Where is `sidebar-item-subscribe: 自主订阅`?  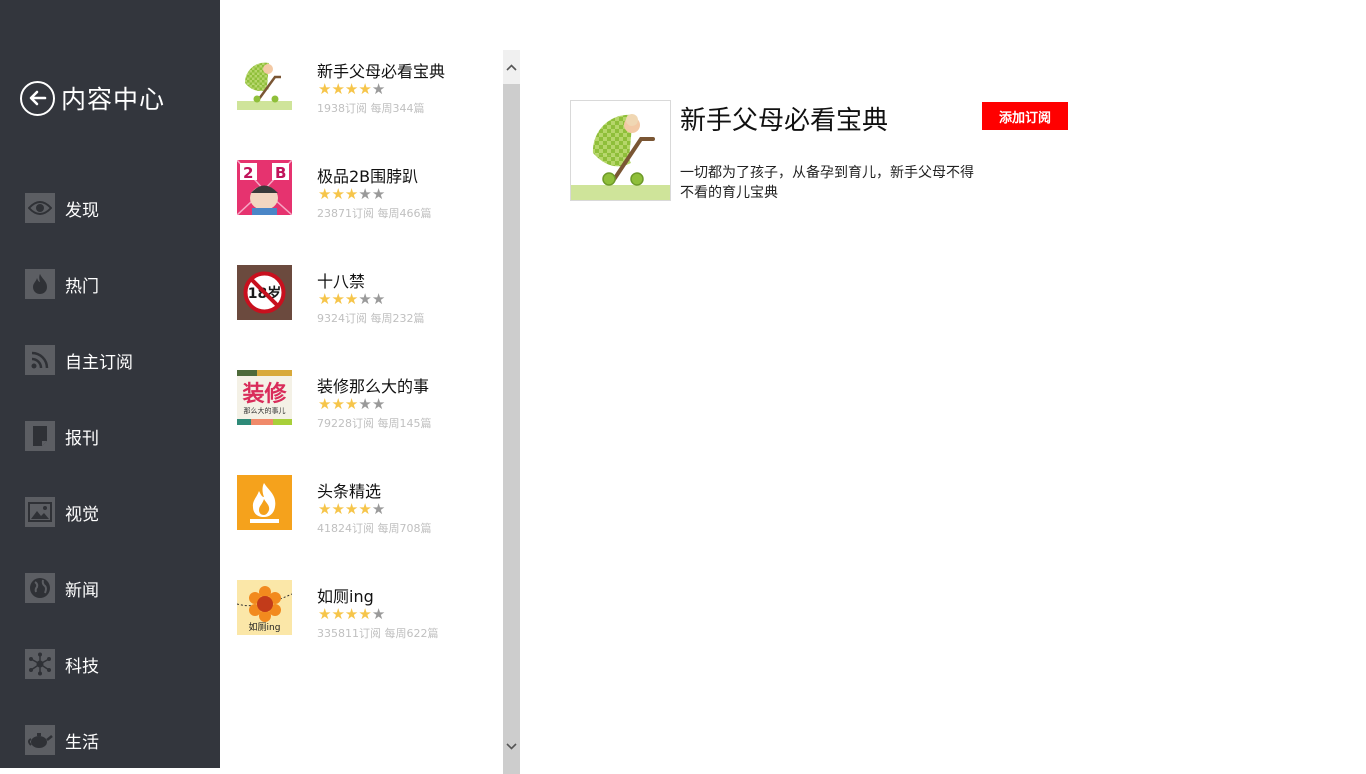
sidebar-item-subscribe: 自主订阅 is located at coordinates (79, 360).